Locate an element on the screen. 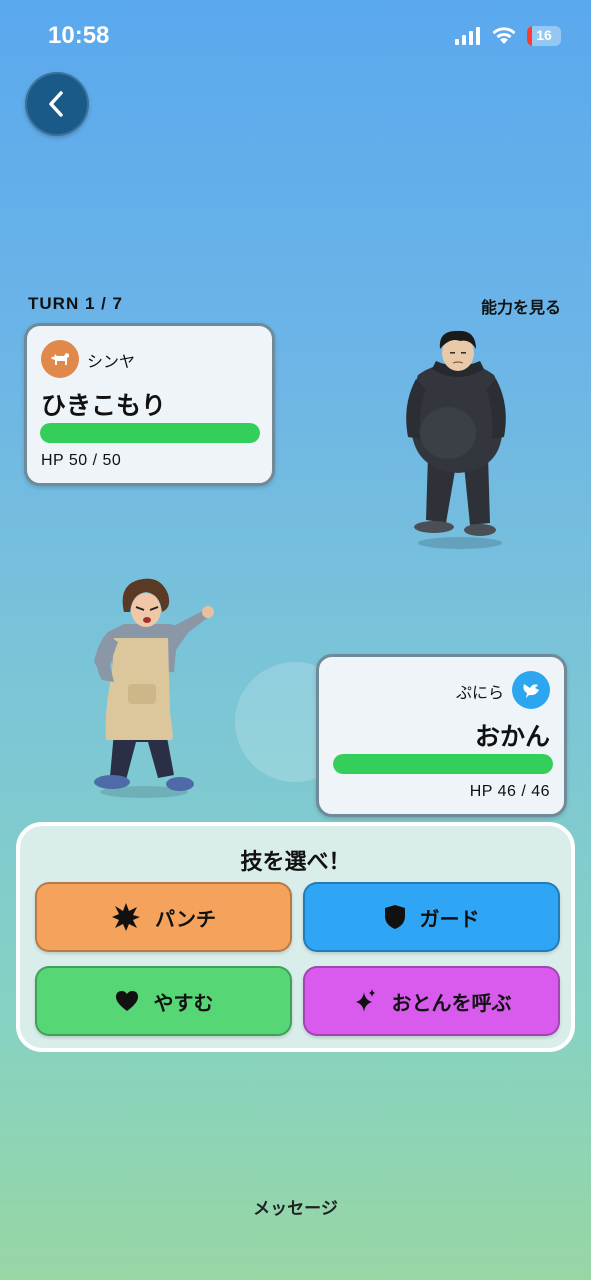  burst-icon is located at coordinates (126, 917).